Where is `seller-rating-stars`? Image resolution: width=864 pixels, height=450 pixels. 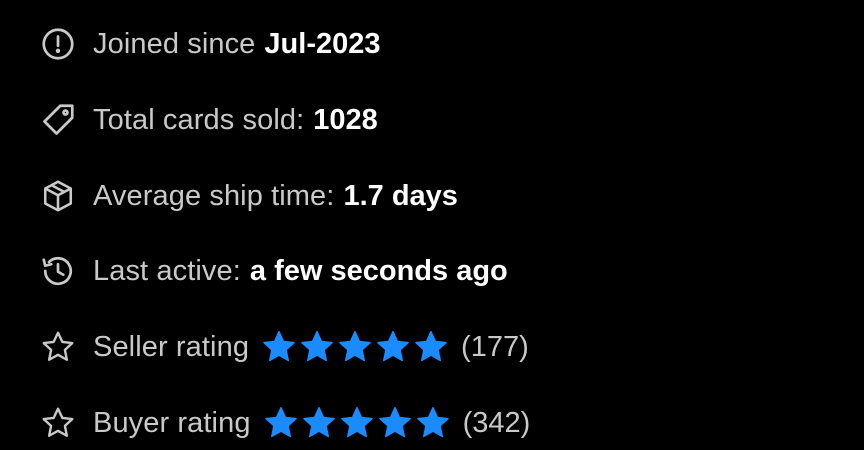 seller-rating-stars is located at coordinates (355, 347).